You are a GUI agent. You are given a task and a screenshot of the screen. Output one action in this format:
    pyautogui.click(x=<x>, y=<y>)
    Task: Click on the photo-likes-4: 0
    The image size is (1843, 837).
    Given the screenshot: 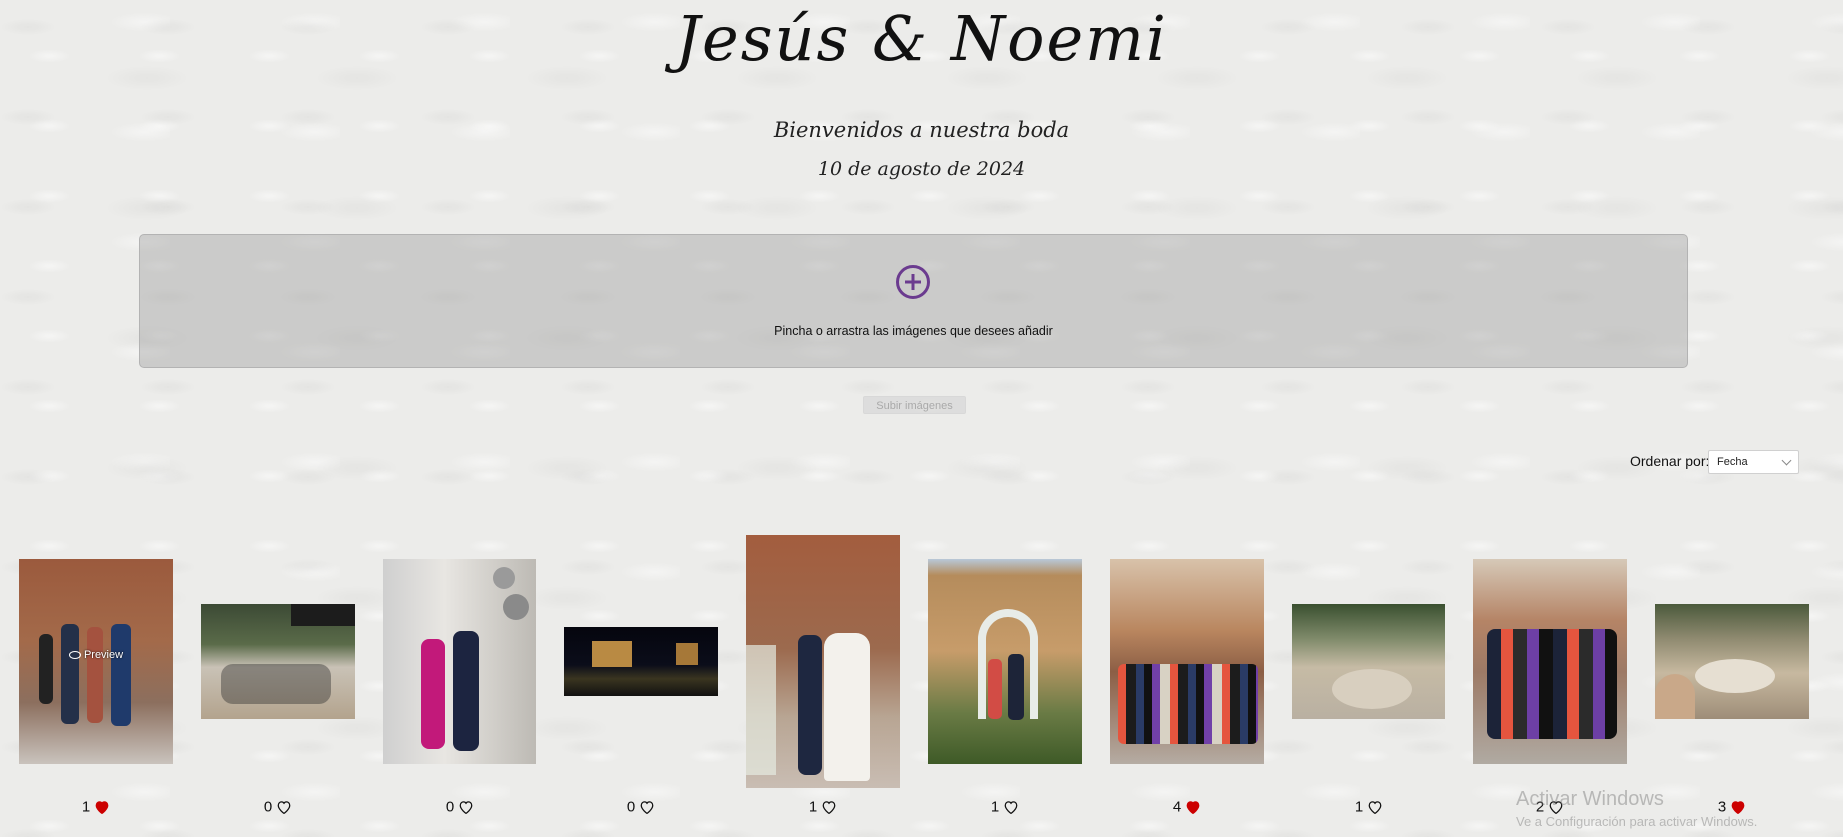 What is the action you would take?
    pyautogui.click(x=641, y=807)
    